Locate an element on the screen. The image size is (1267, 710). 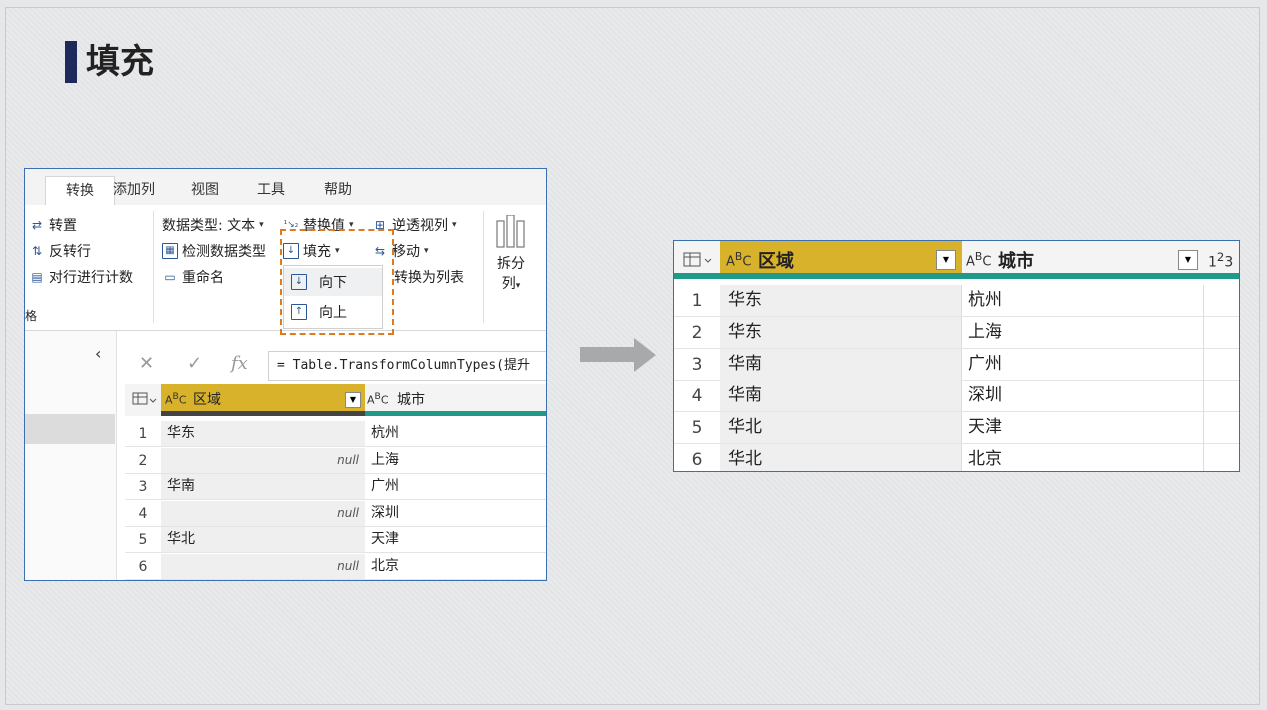
formula-bar: ✕ ✓ fx = Table.TransformColumnTypes(提升 is located at coordinates (335, 364).